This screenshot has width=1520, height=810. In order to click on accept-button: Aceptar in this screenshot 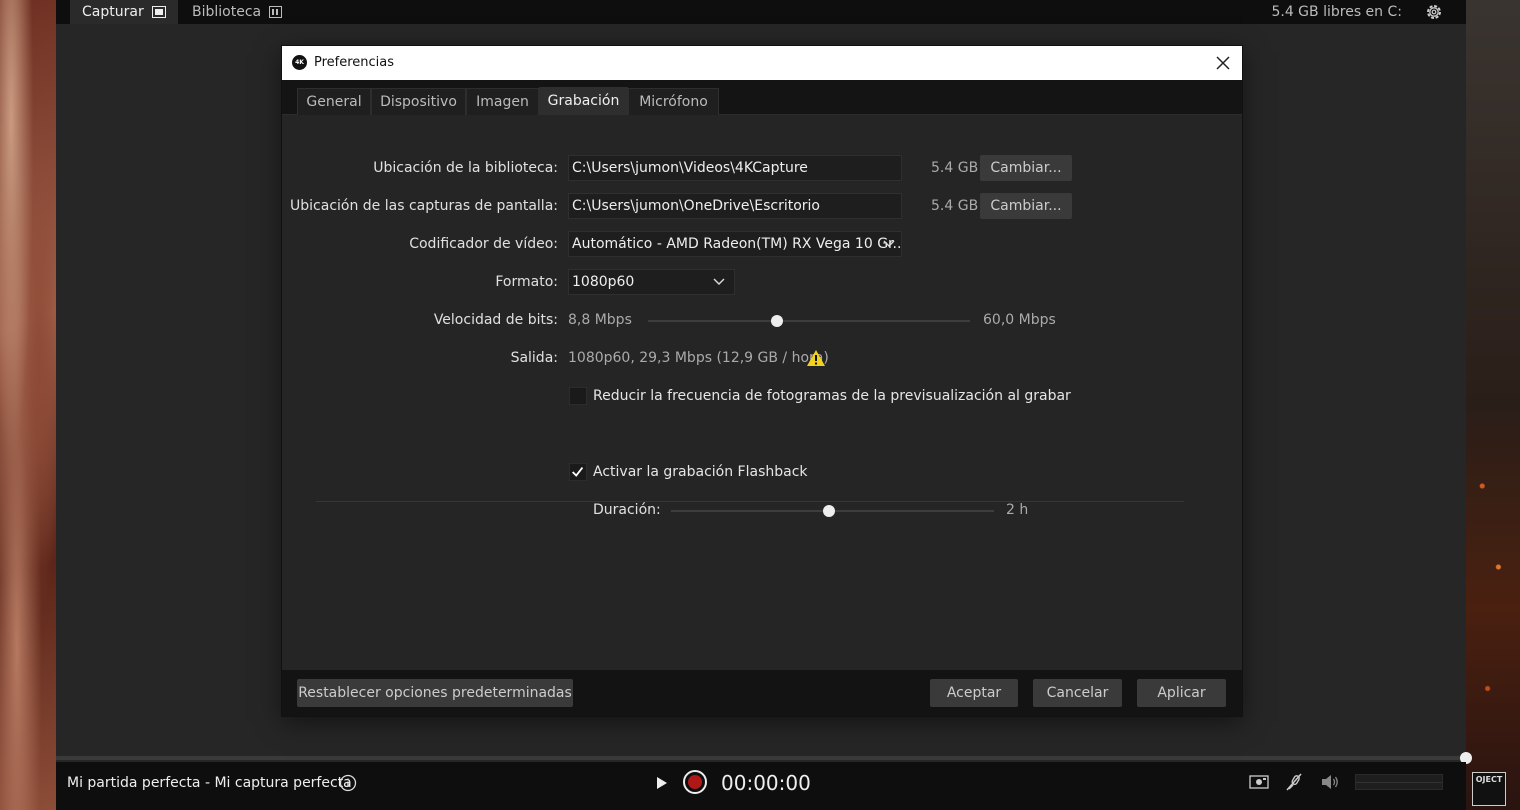, I will do `click(974, 693)`.